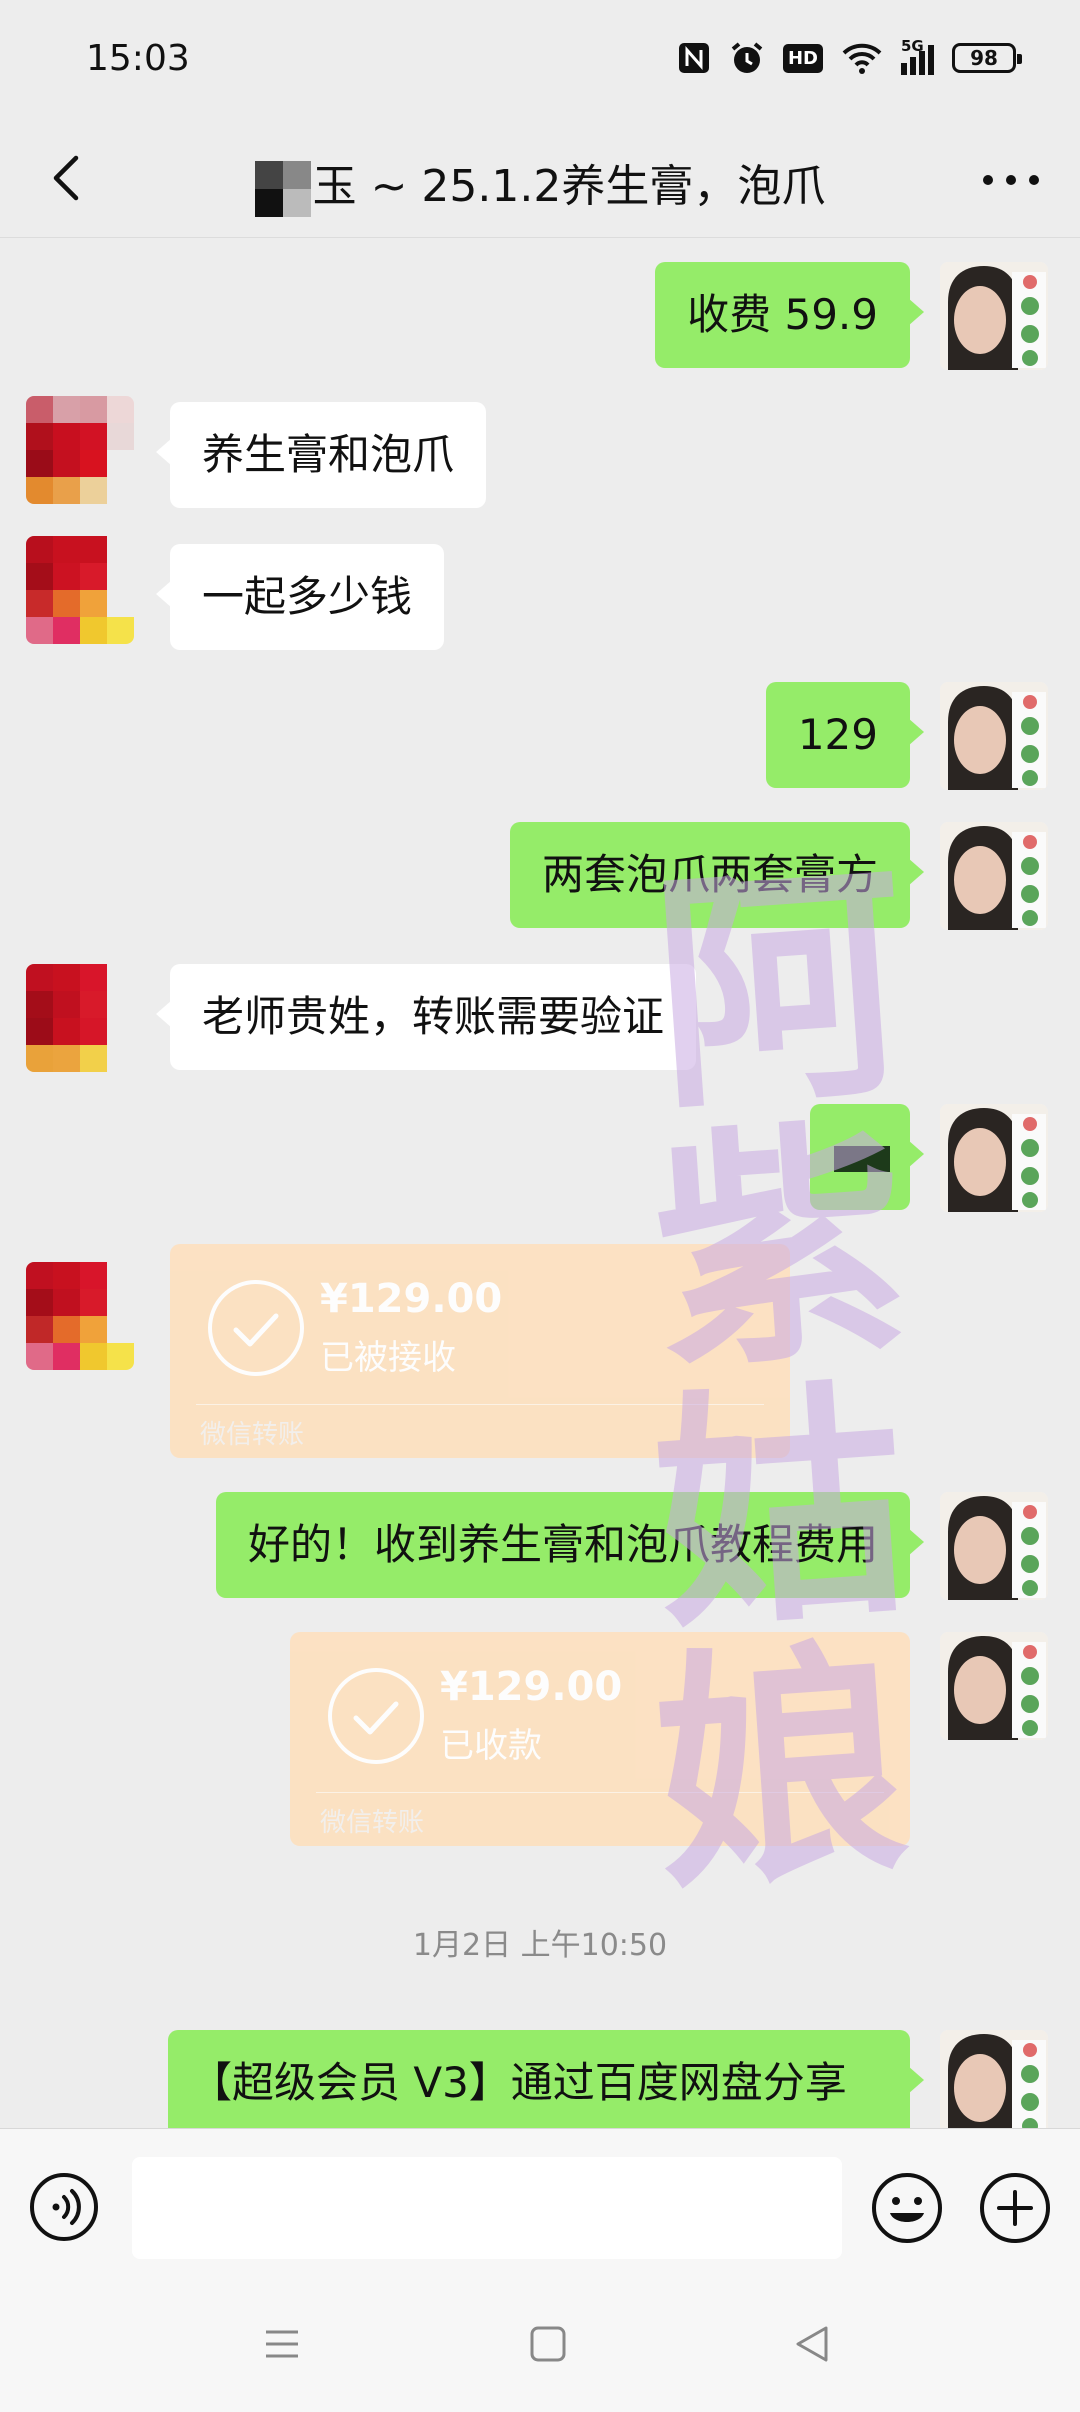  Describe the element at coordinates (518, 2082) in the screenshot. I see `message-text: 【超级会员 V3】通过百度网盘分享` at that location.